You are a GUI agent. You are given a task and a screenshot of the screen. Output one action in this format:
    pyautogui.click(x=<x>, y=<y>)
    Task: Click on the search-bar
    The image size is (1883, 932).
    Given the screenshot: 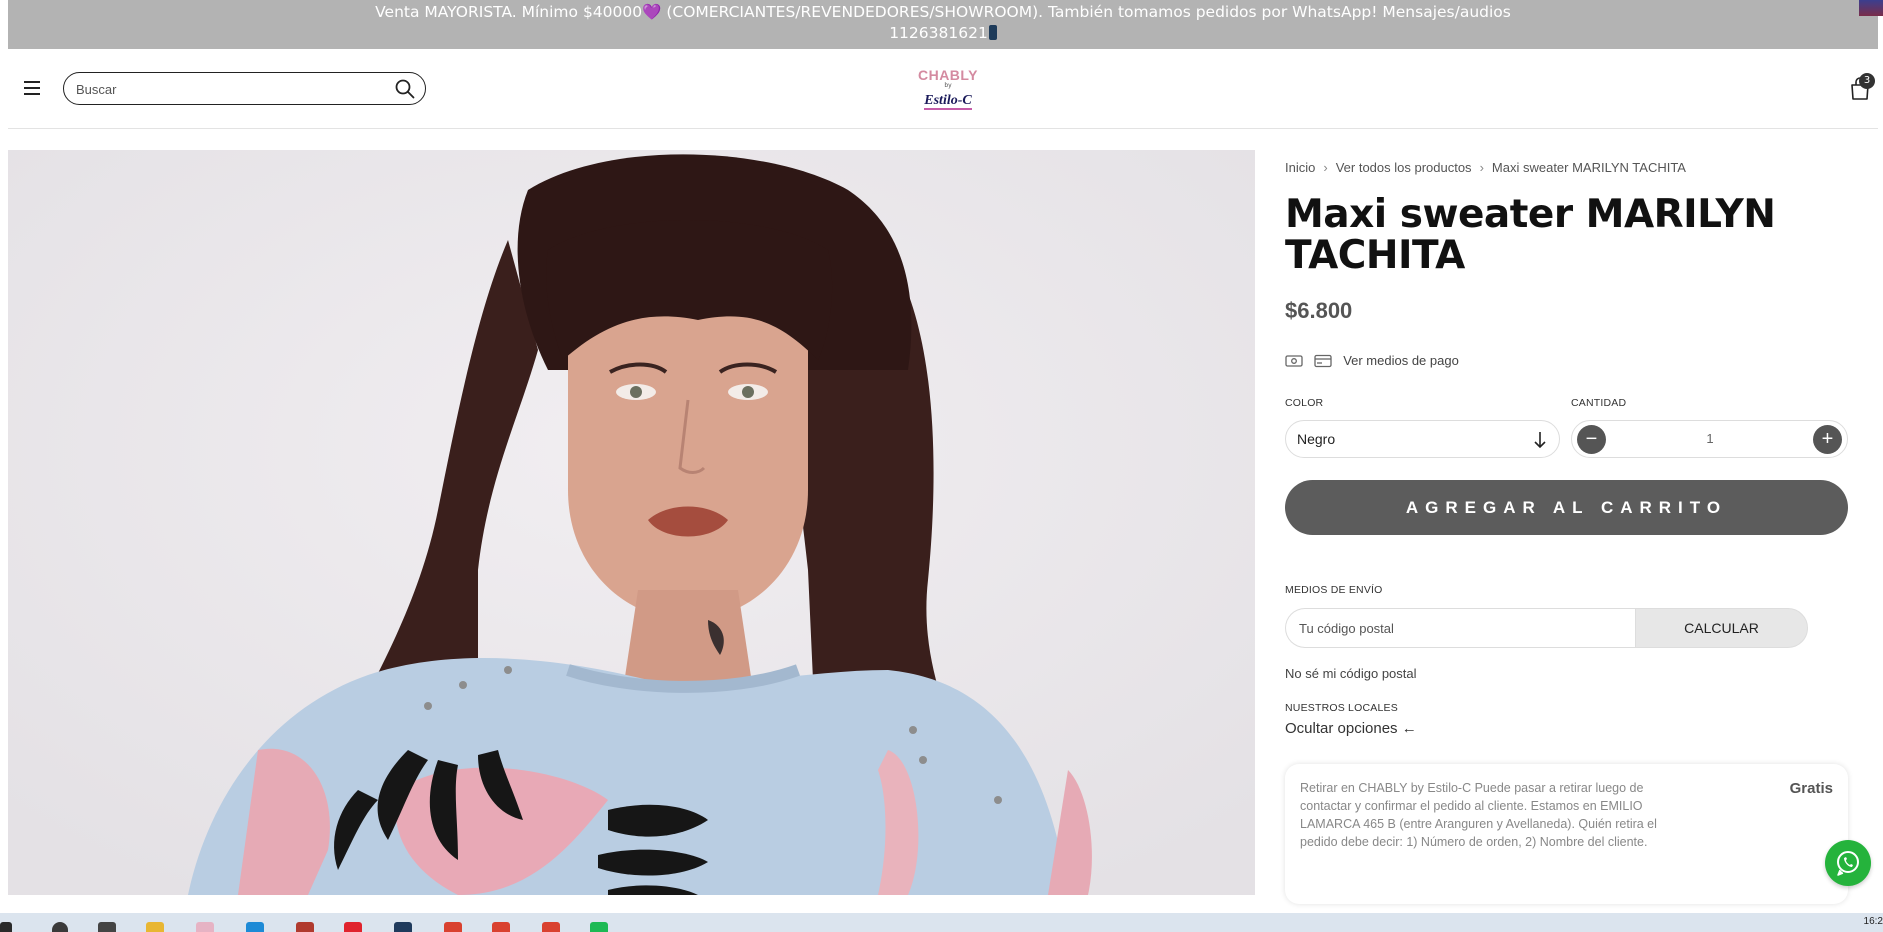 What is the action you would take?
    pyautogui.click(x=244, y=88)
    